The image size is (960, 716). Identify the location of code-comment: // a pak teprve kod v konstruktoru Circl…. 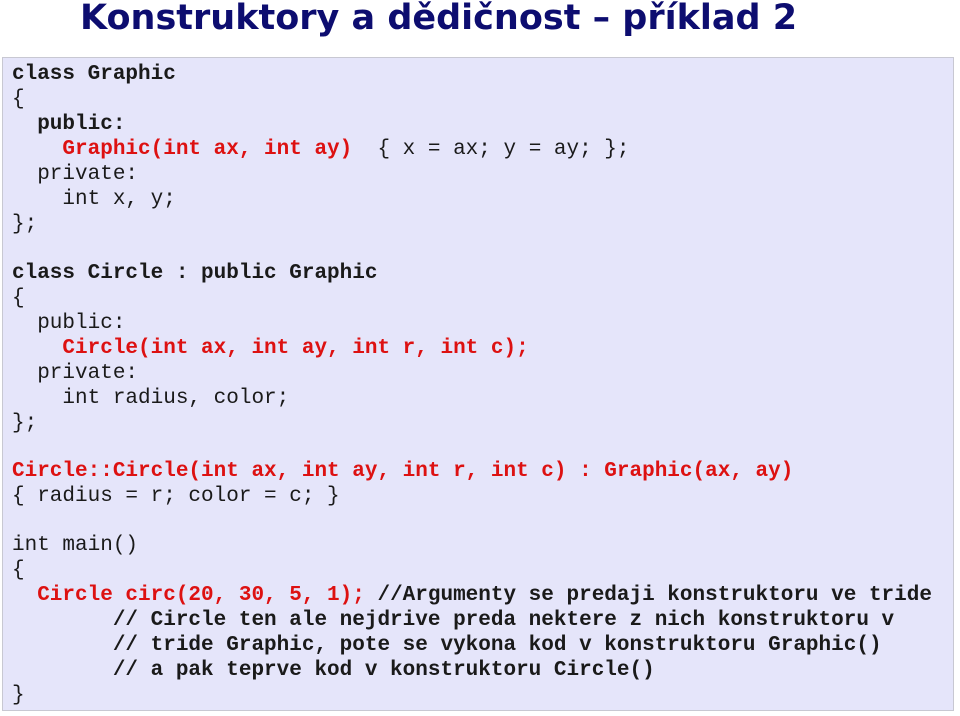
(333, 670).